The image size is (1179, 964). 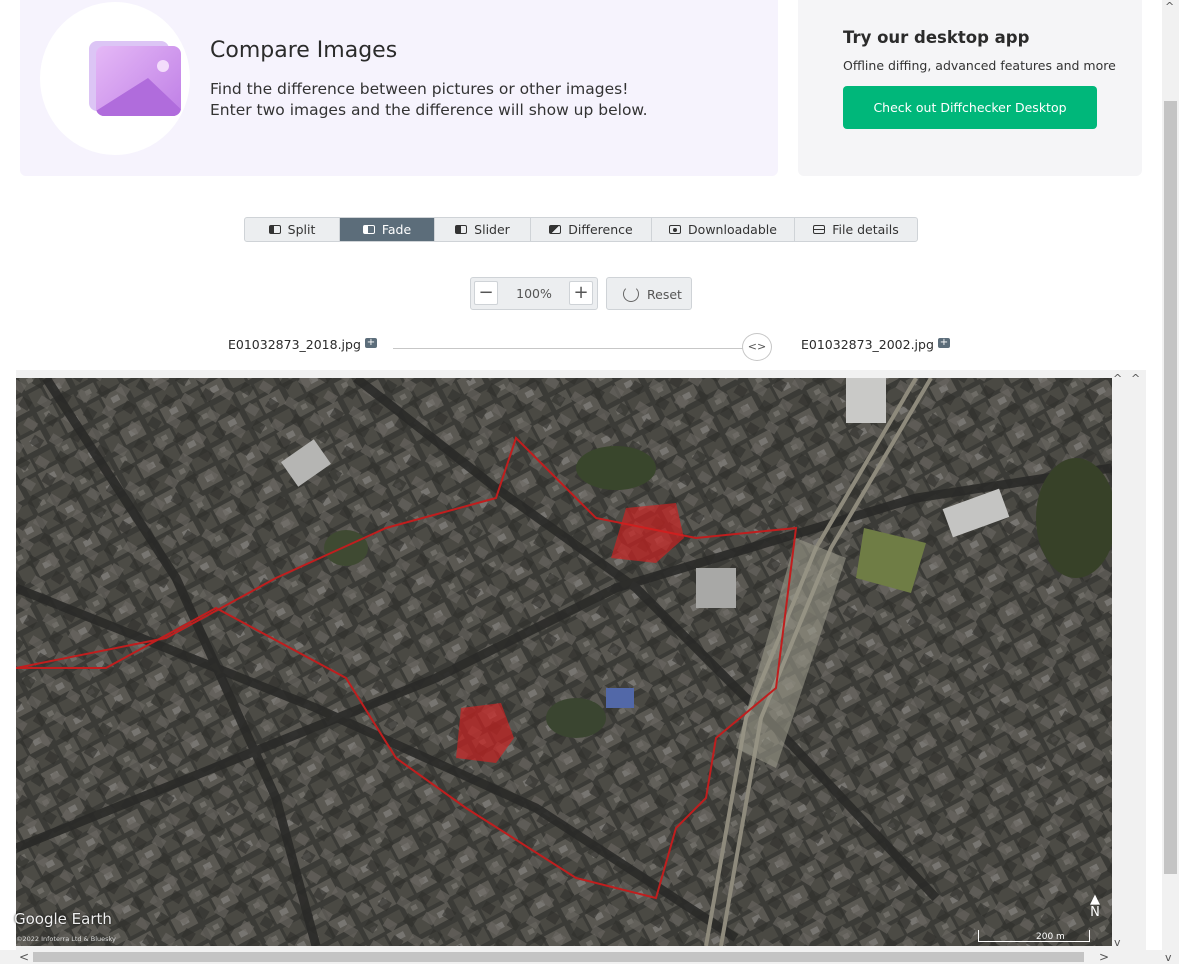 What do you see at coordinates (591, 229) in the screenshot?
I see `tab-difference: Difference` at bounding box center [591, 229].